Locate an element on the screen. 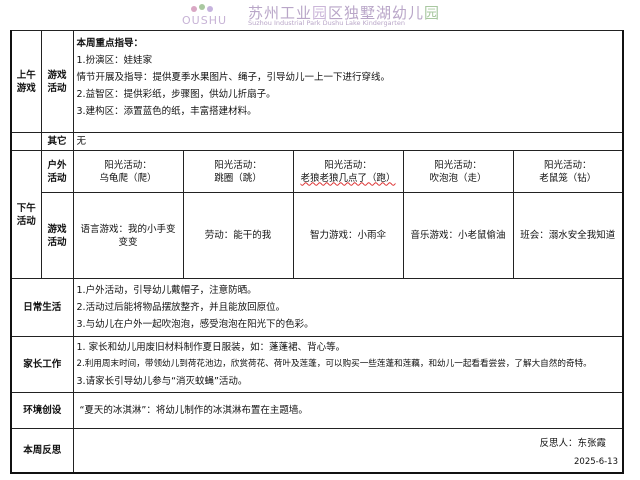  game-activity: 音乐游戏：小老鼠偷油 is located at coordinates (458, 235).